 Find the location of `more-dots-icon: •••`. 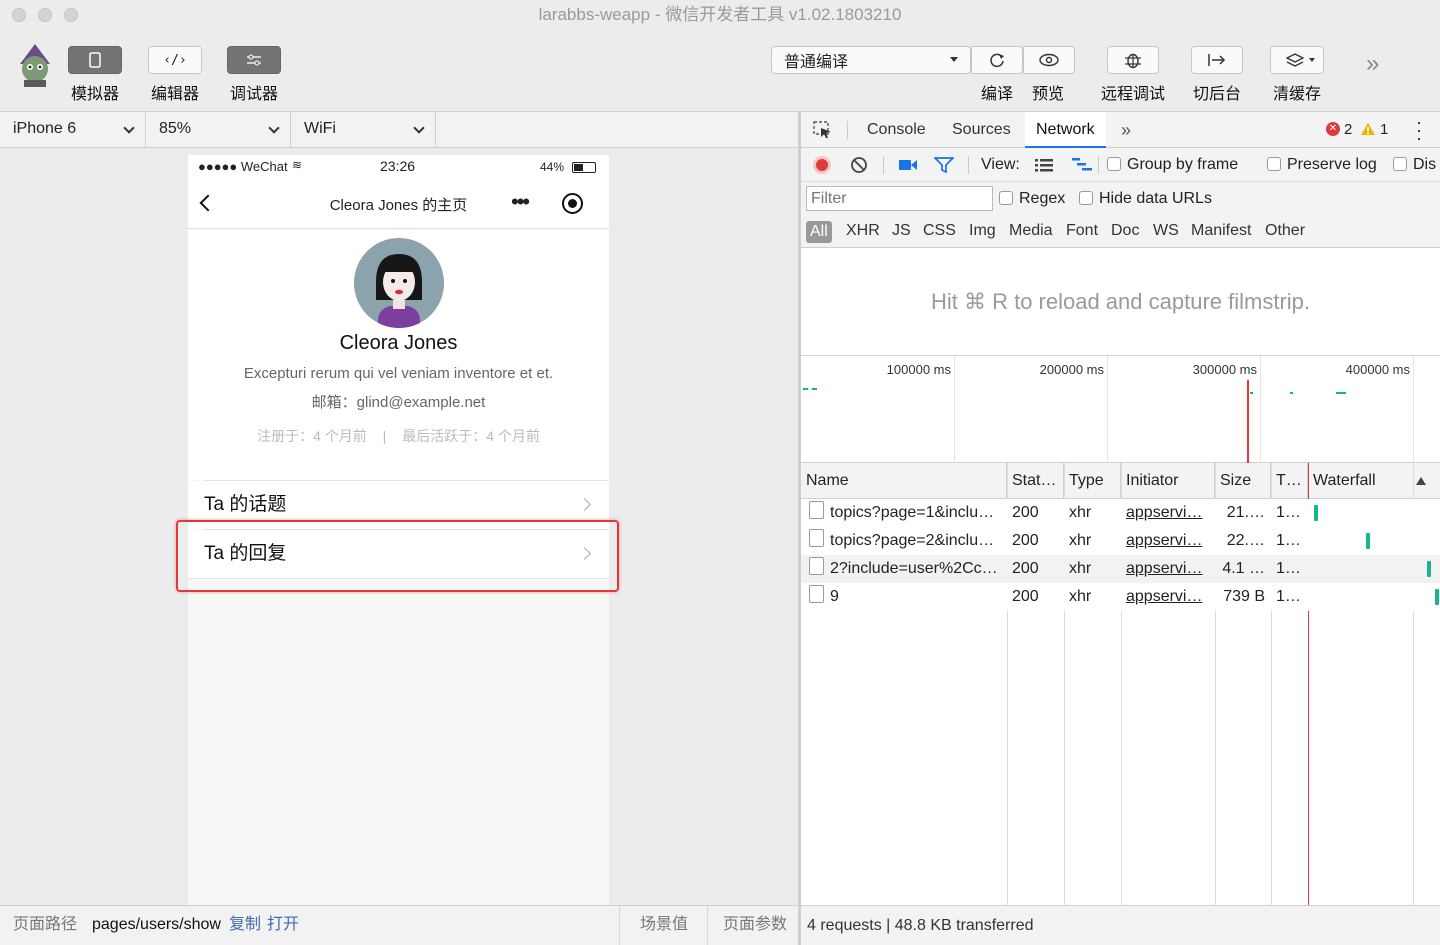

more-dots-icon: ••• is located at coordinates (520, 202).